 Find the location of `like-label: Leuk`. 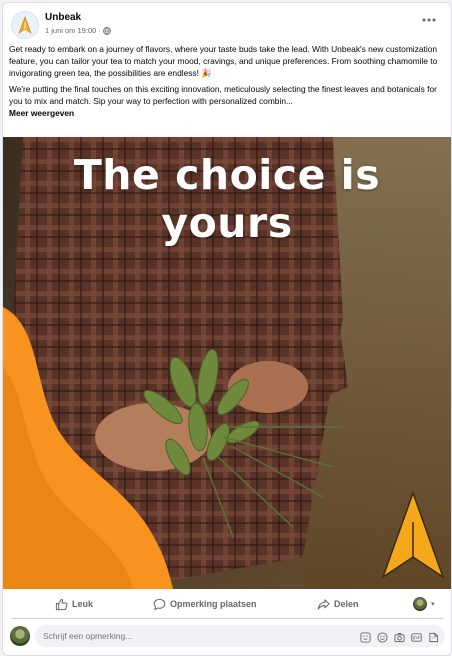

like-label: Leuk is located at coordinates (83, 604).